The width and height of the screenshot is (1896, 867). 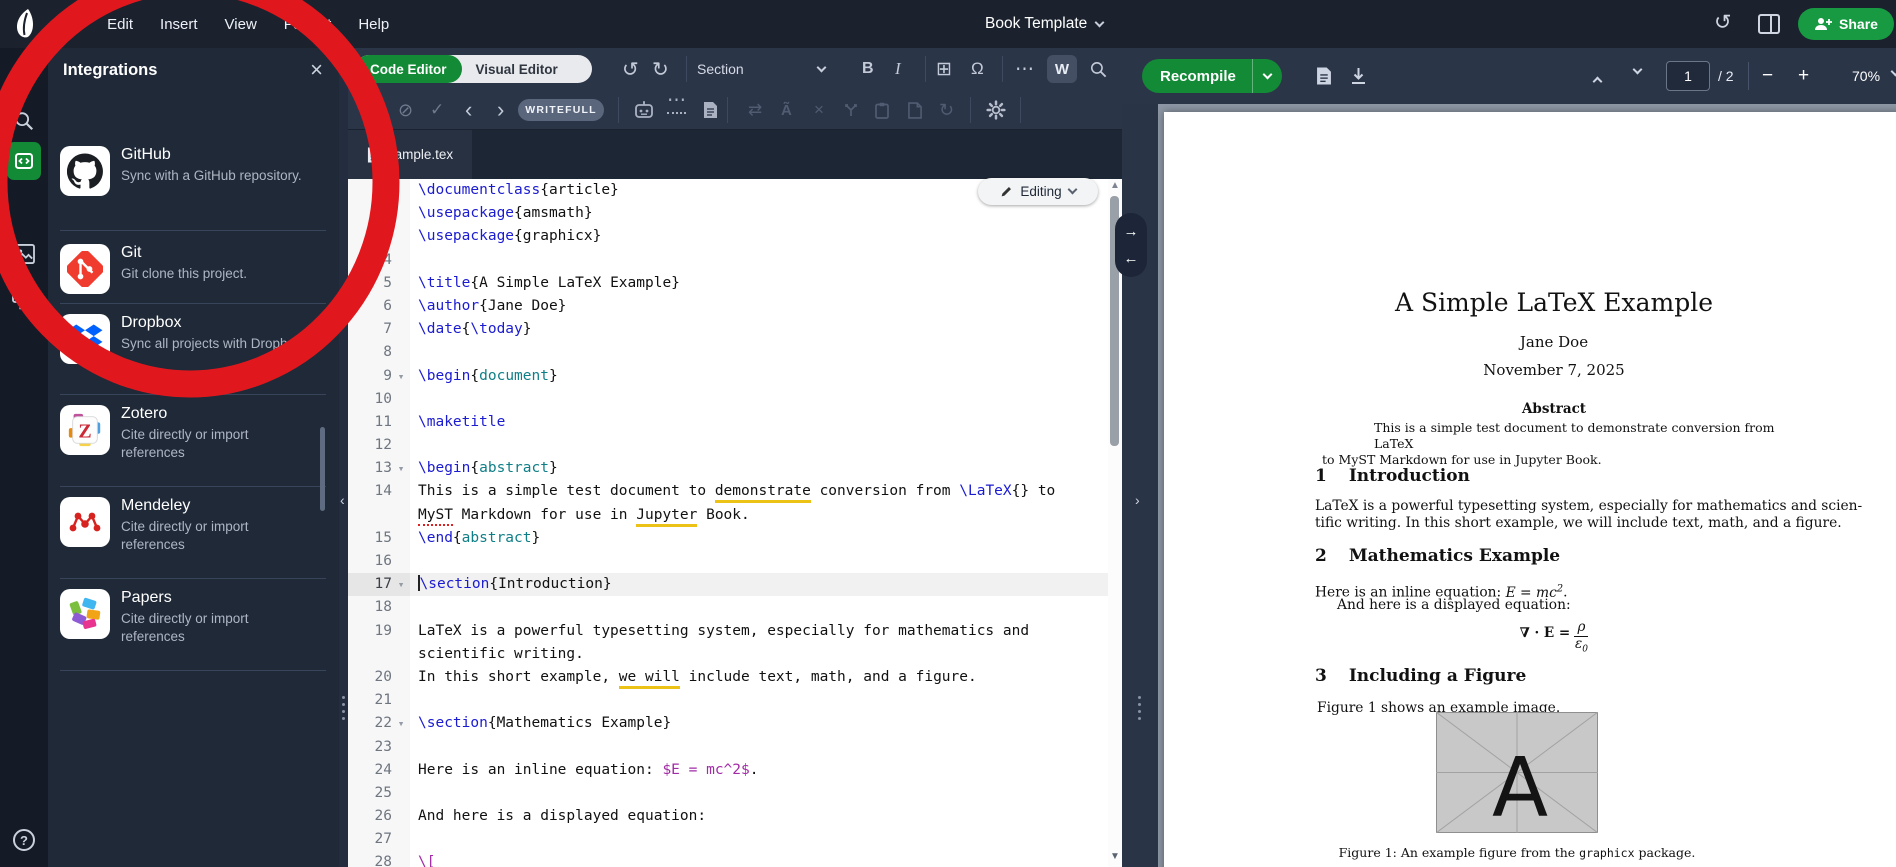 I want to click on integration-item-github: GitHub Sync with a GitHub repository., so click(x=193, y=188).